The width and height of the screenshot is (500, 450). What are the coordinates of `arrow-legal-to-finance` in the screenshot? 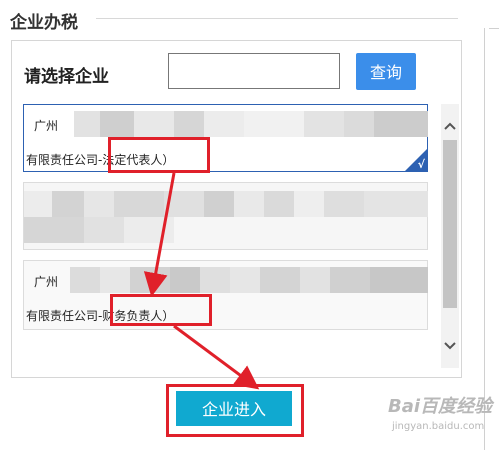 It's located at (159, 234).